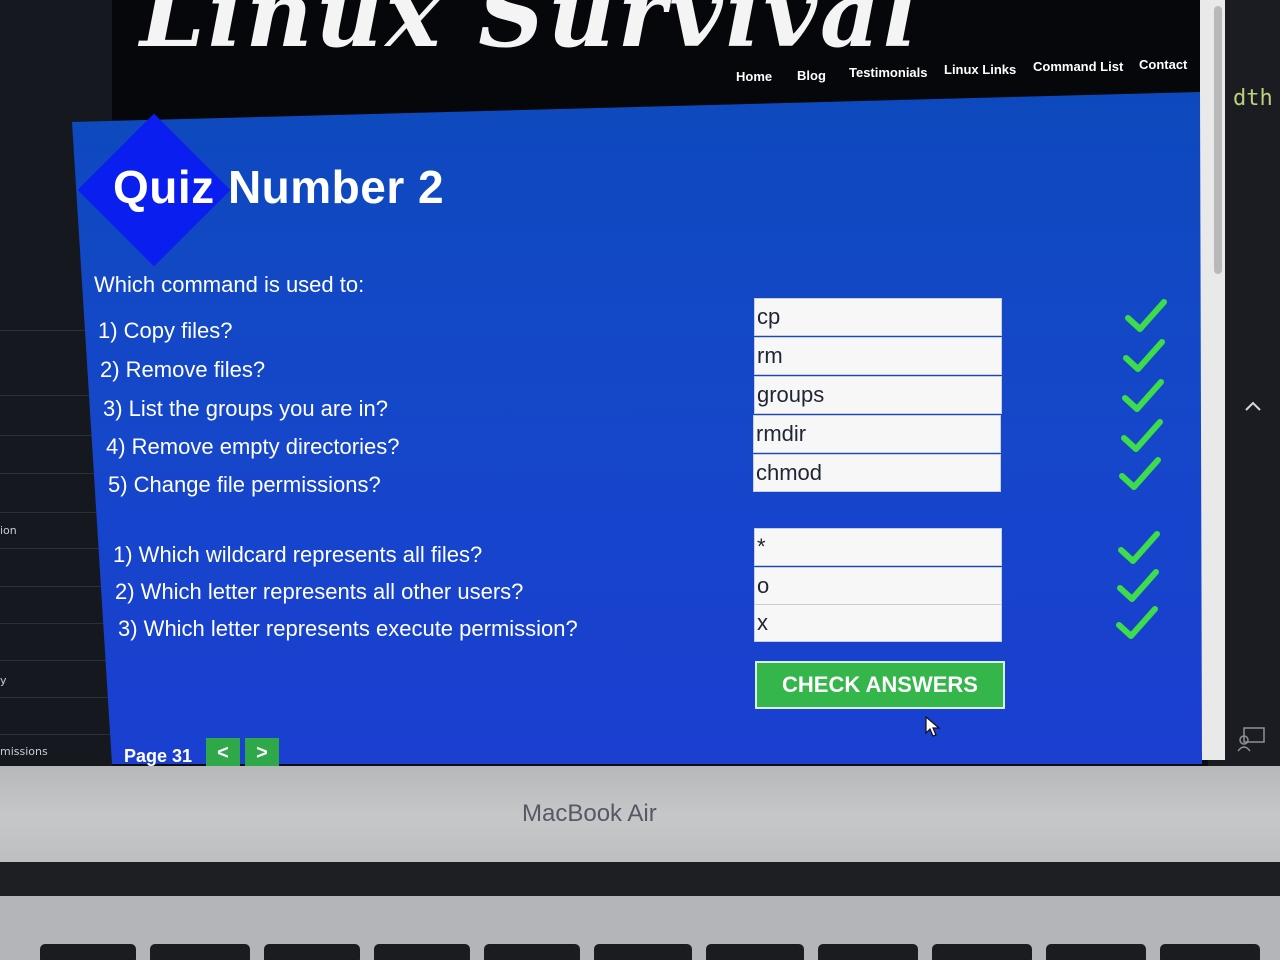 The width and height of the screenshot is (1280, 960). Describe the element at coordinates (877, 473) in the screenshot. I see `answer-field: chmod` at that location.